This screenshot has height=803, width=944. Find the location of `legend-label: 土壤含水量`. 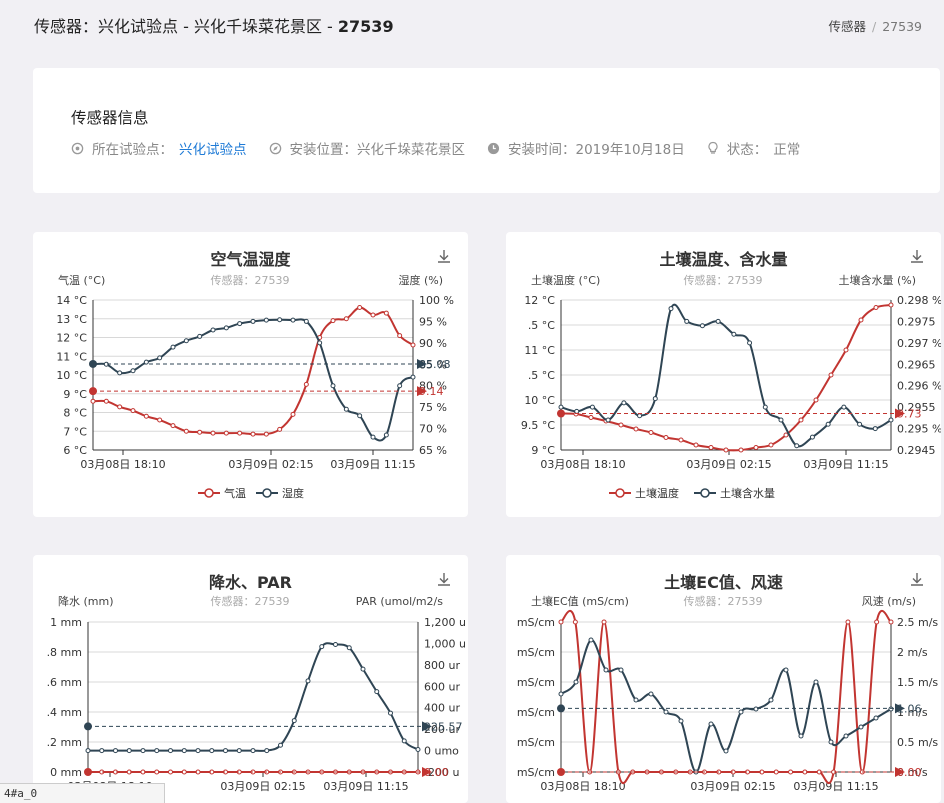

legend-label: 土壤含水量 is located at coordinates (747, 493).